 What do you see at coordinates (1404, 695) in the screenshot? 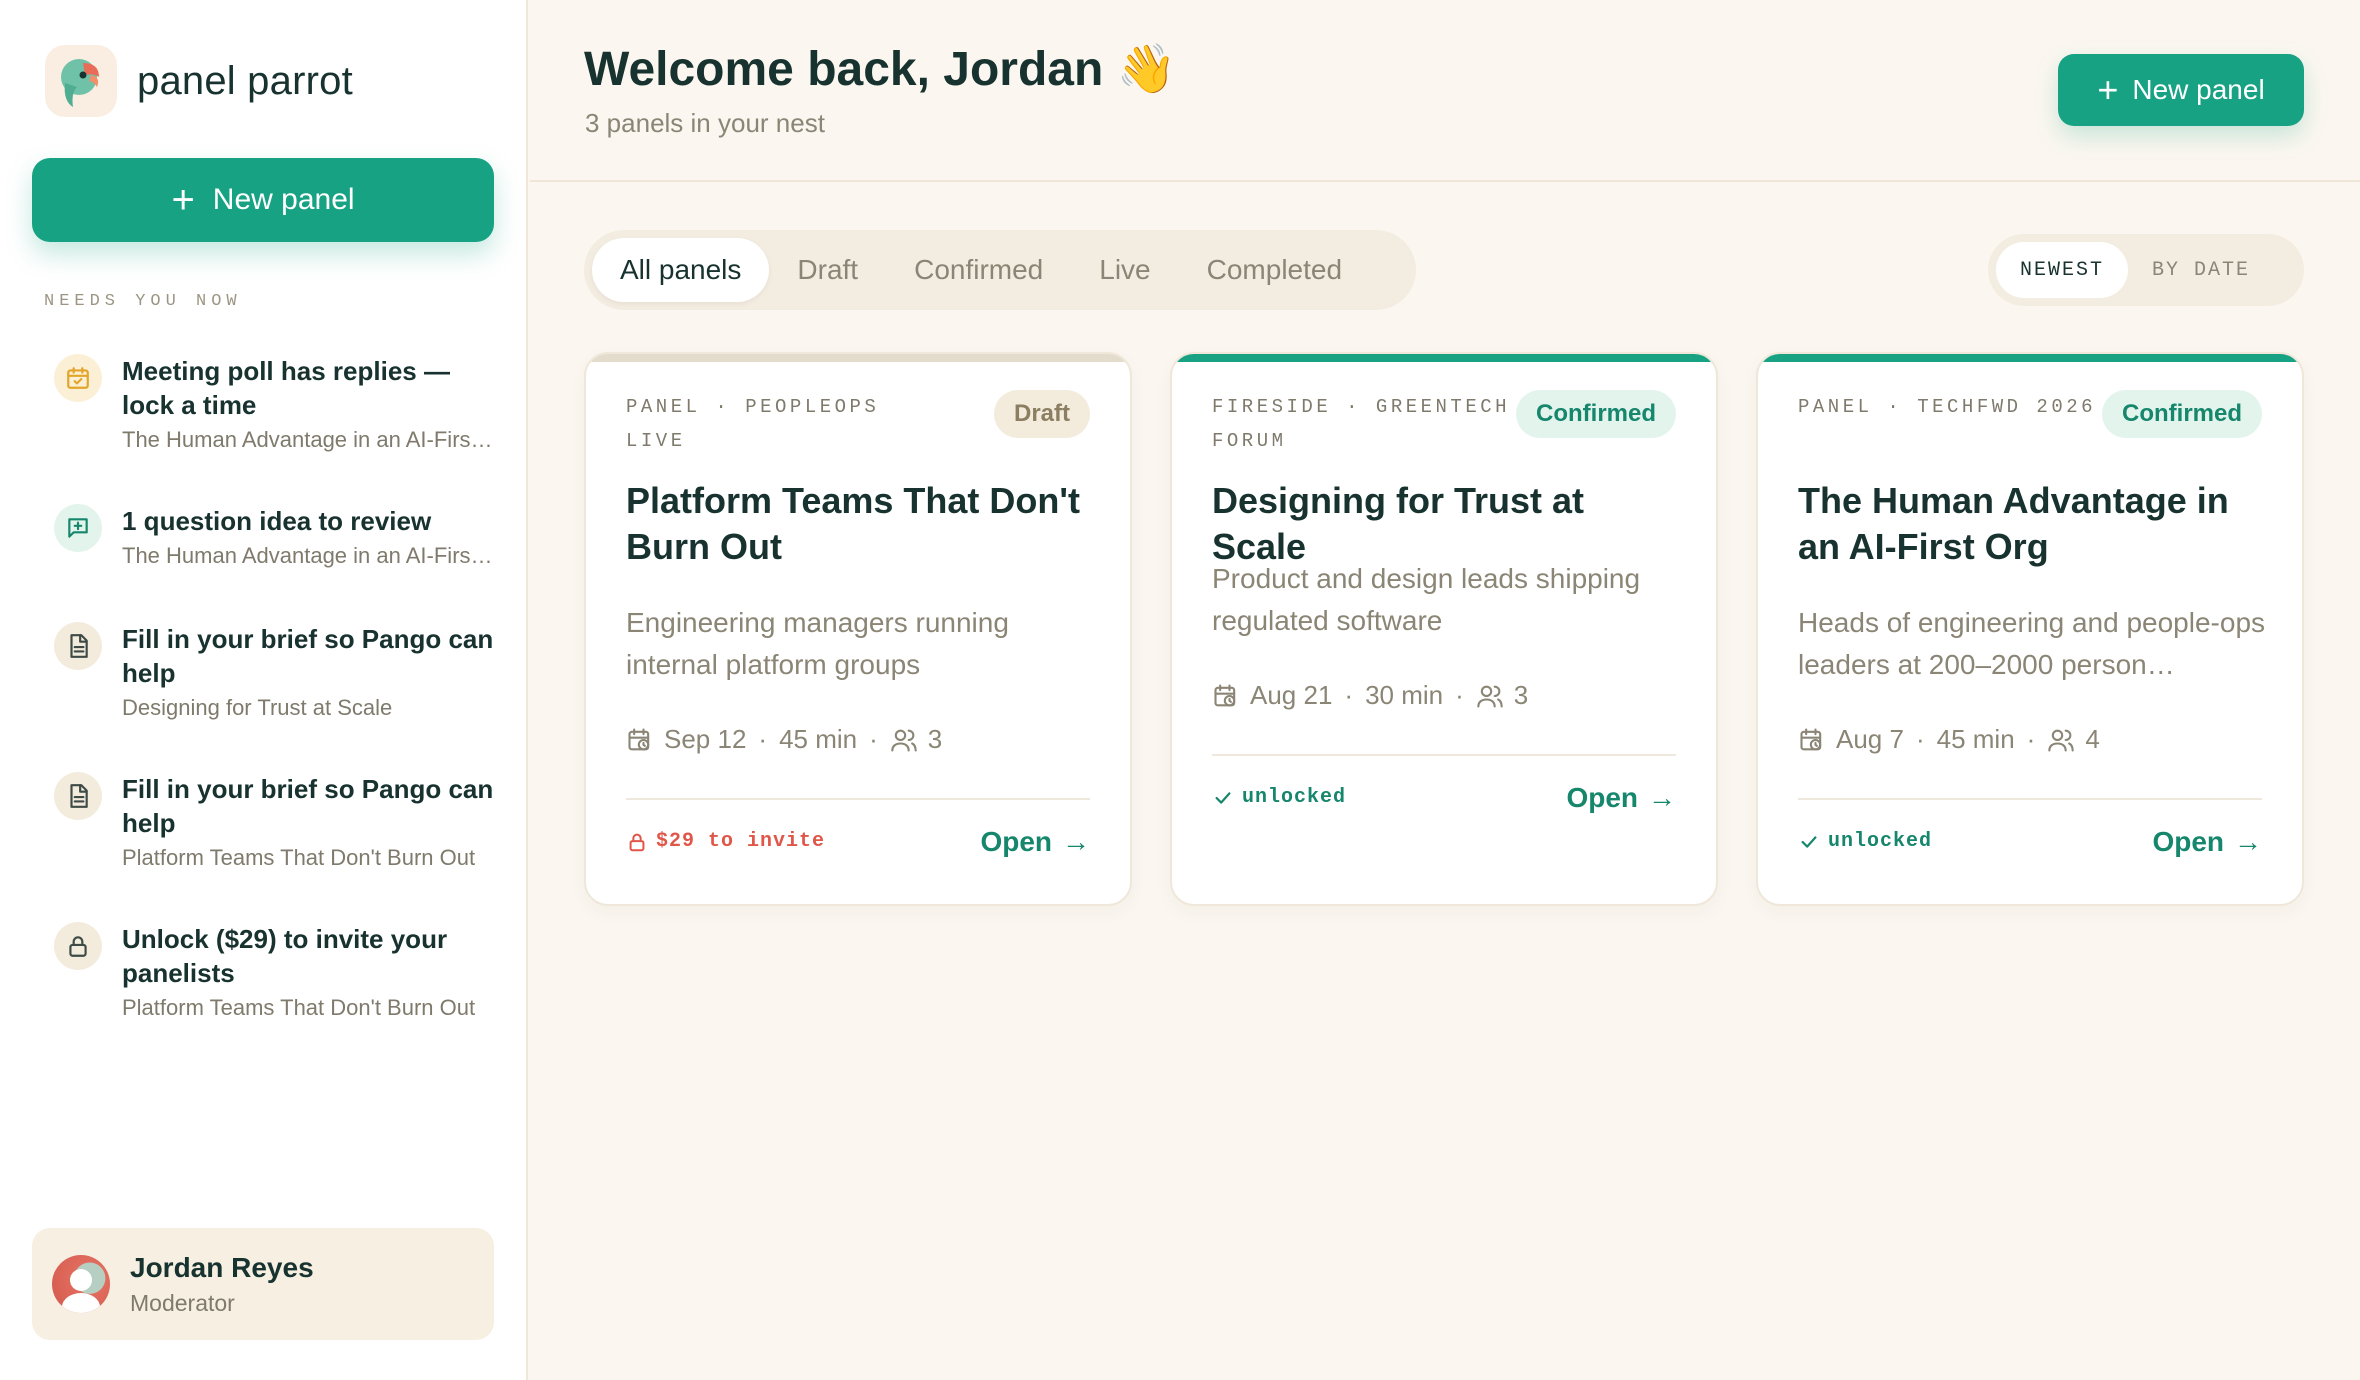
I see `panel-duration: 30 min` at bounding box center [1404, 695].